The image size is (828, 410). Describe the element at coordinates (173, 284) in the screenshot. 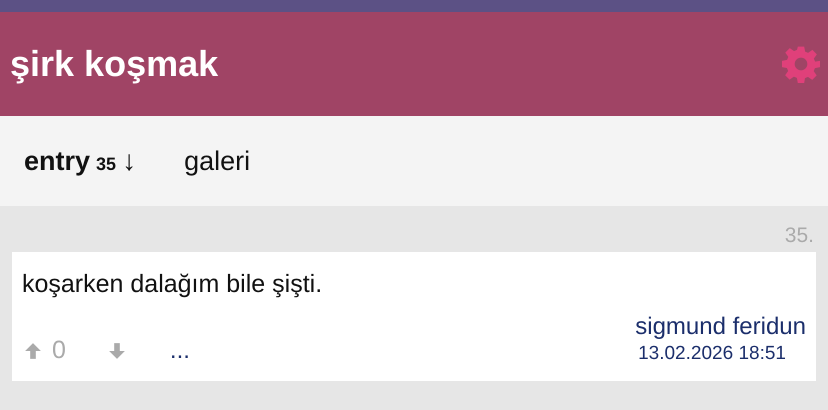

I see `entry-text: koşarken dalağım bile şişti.` at that location.